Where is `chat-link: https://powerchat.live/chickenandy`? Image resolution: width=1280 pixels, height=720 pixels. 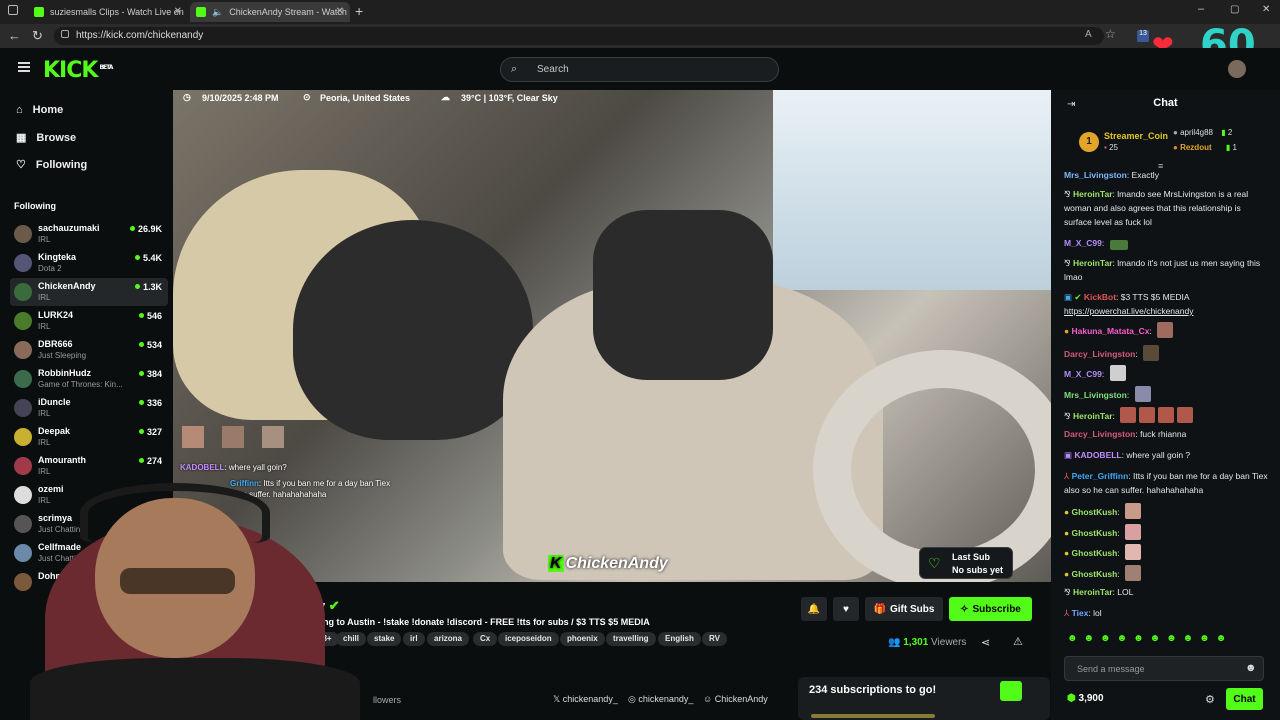 chat-link: https://powerchat.live/chickenandy is located at coordinates (1166, 311).